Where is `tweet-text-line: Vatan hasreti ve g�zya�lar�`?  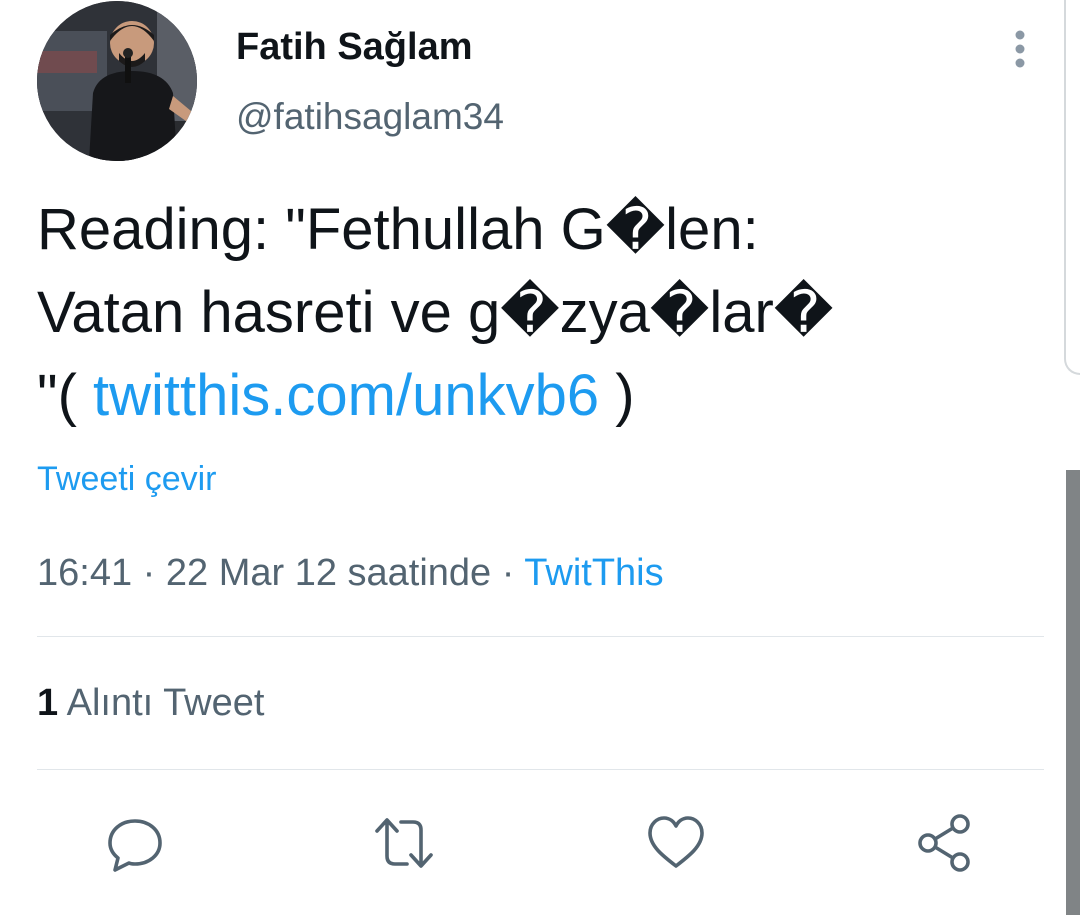 tweet-text-line: Vatan hasreti ve g�zya�lar� is located at coordinates (435, 312).